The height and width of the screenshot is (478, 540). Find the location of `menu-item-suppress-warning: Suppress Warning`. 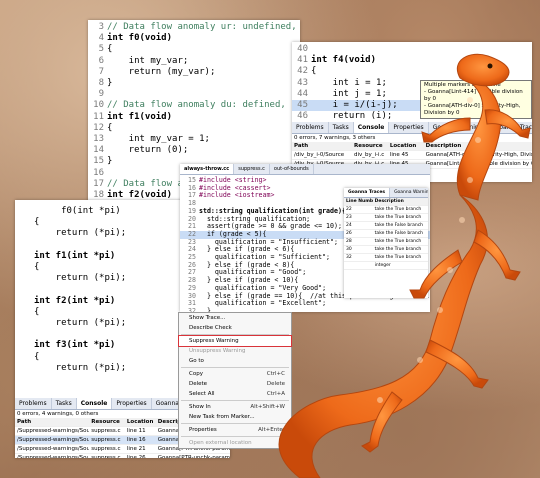

menu-item-suppress-warning: Suppress Warning is located at coordinates (235, 341).